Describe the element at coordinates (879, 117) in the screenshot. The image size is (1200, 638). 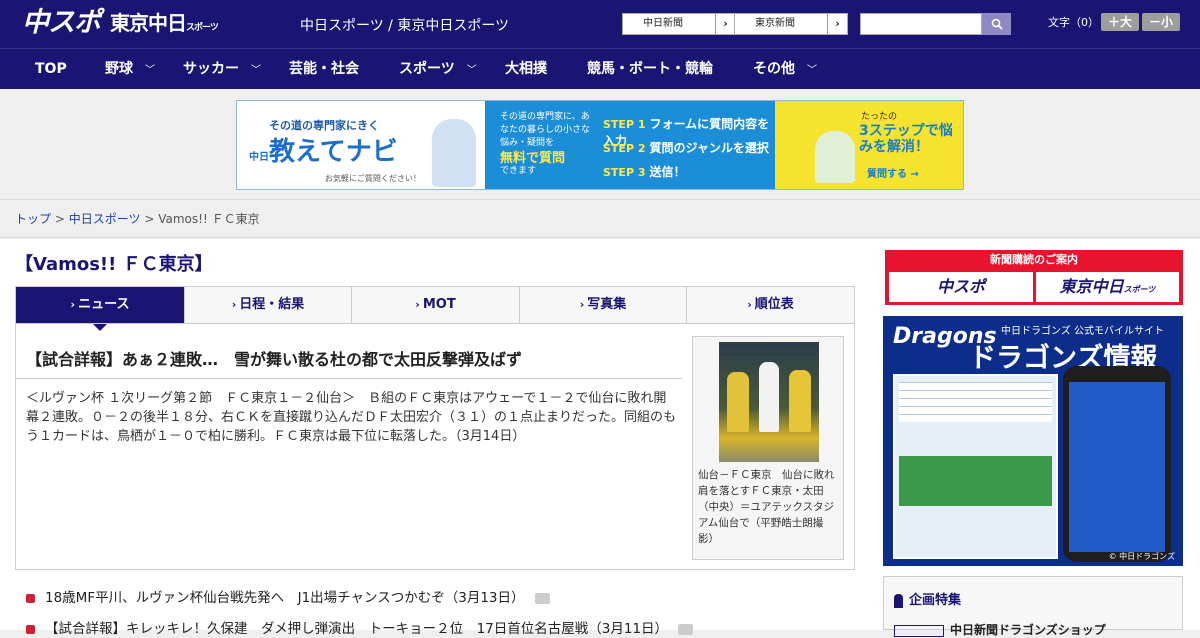
I see `banner-right-small: たったの` at that location.